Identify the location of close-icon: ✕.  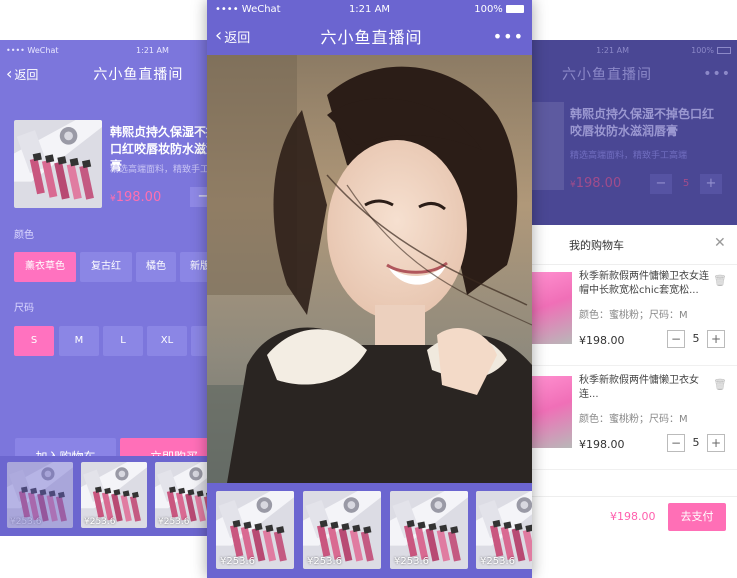
(720, 243).